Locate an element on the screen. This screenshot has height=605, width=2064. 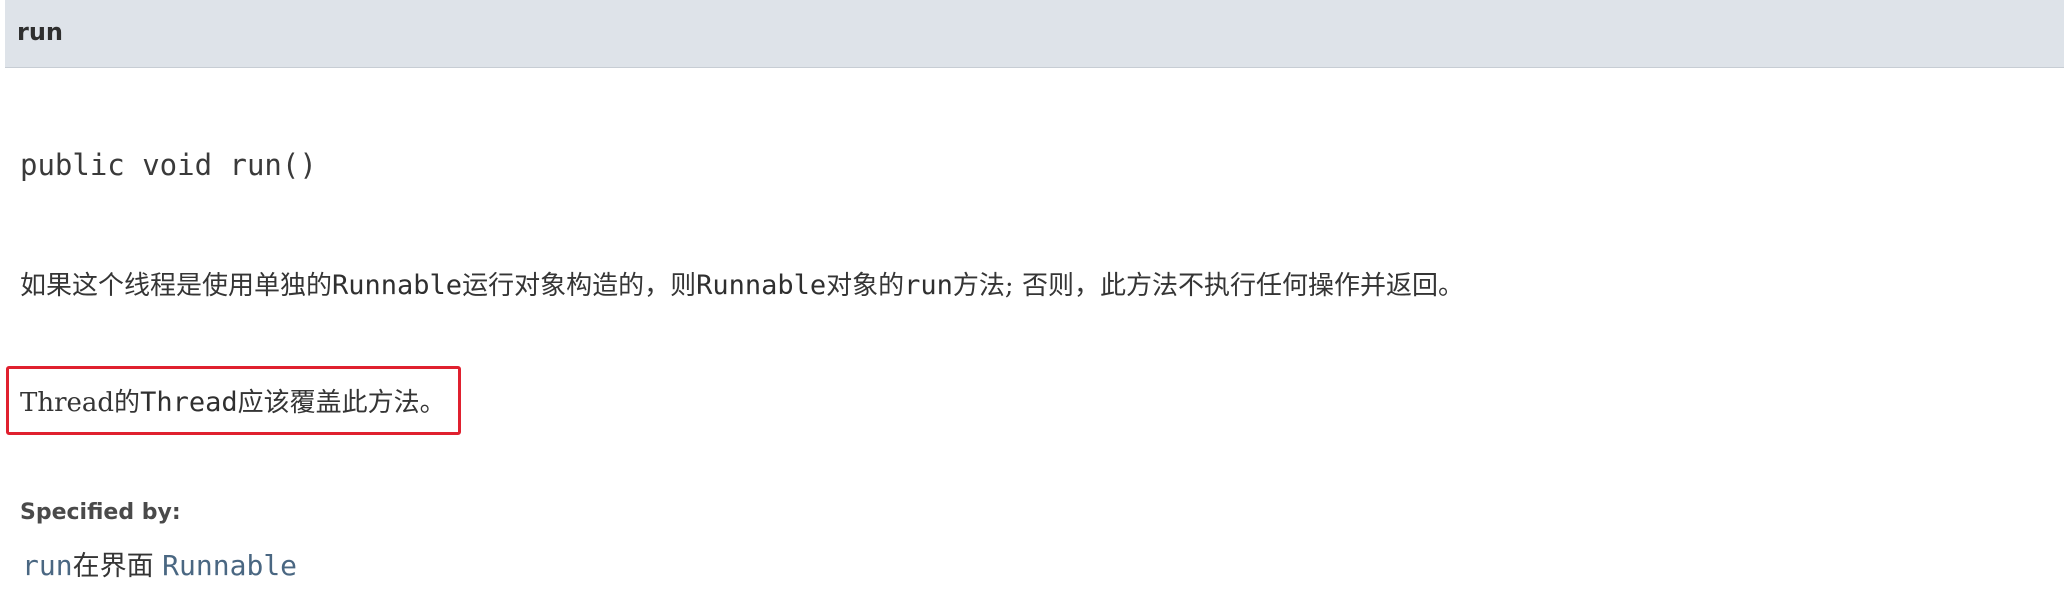
desc-code-runnable-2: Runnable is located at coordinates (761, 285).